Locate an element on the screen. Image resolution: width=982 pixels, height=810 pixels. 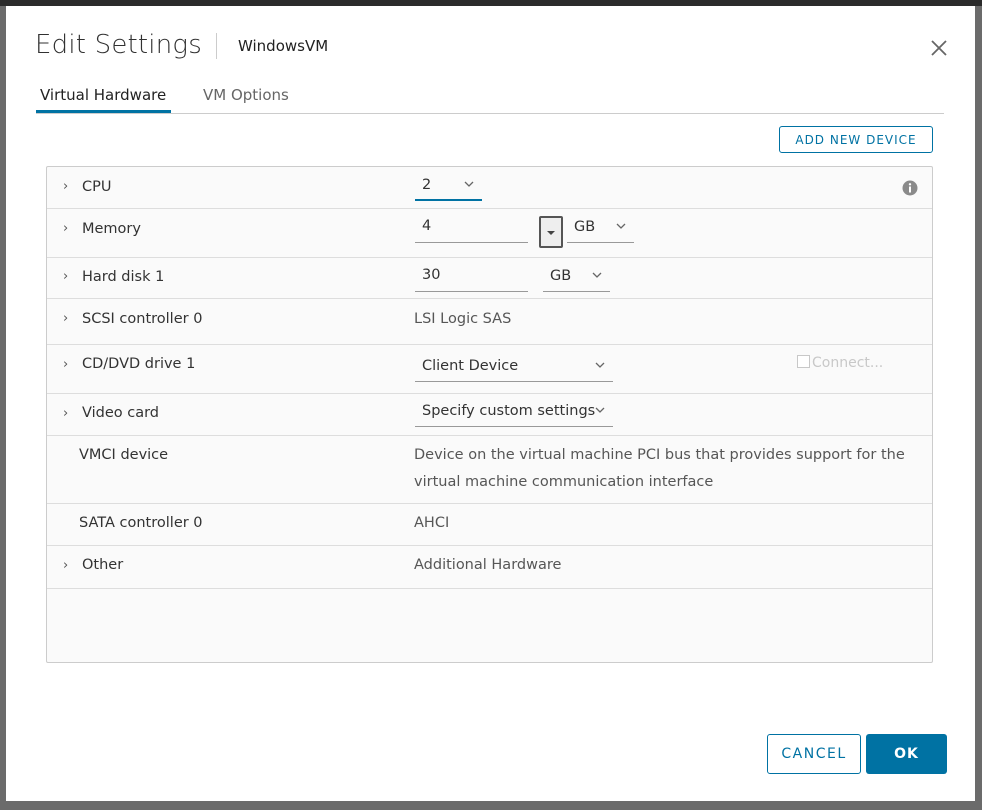
vmci-label: VMCI device is located at coordinates (124, 455).